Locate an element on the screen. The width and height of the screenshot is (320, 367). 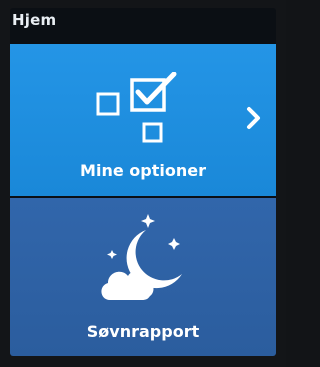
moon-cloud-stars-icon is located at coordinates (141, 257).